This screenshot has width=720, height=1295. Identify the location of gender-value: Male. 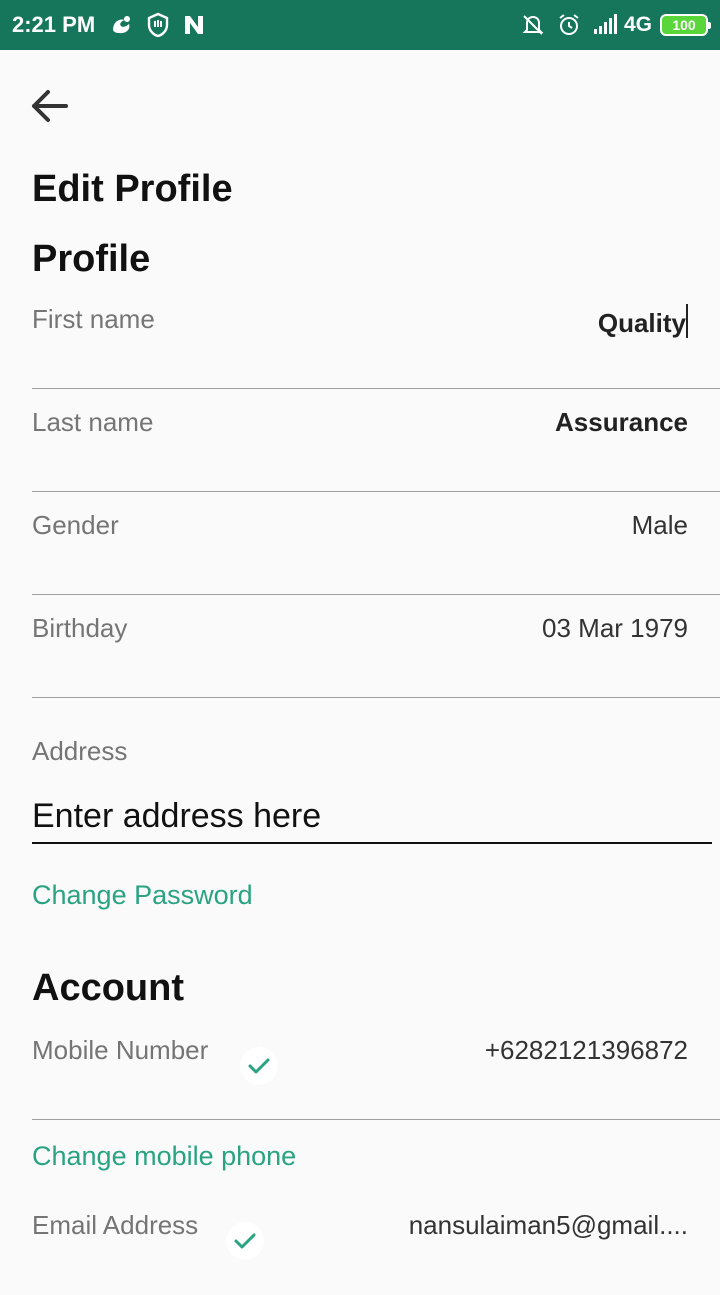
(660, 525).